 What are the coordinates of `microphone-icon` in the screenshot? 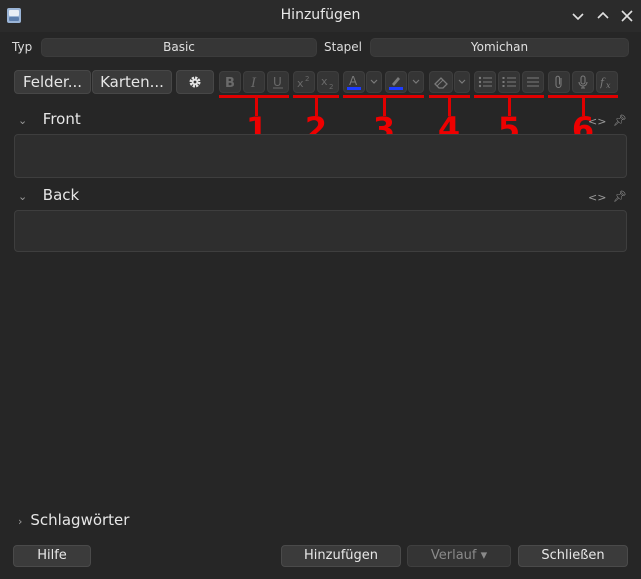 It's located at (583, 82).